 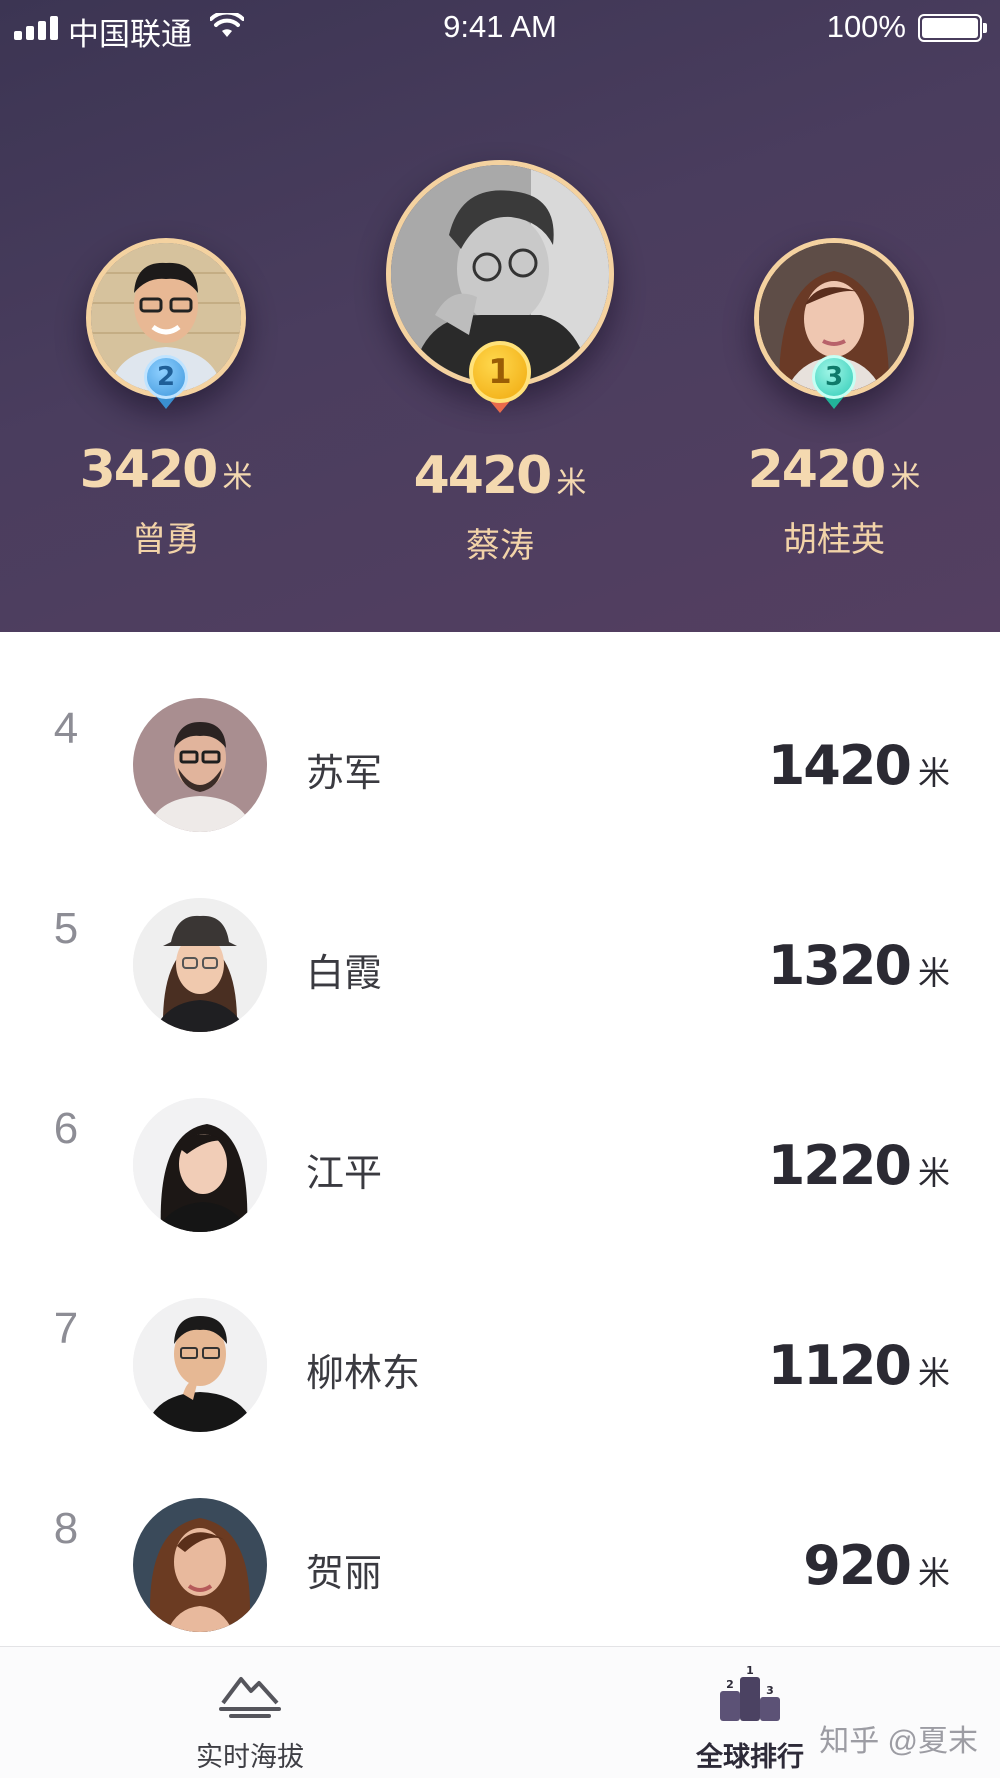 What do you see at coordinates (730, 1684) in the screenshot?
I see `svg-text: 2` at bounding box center [730, 1684].